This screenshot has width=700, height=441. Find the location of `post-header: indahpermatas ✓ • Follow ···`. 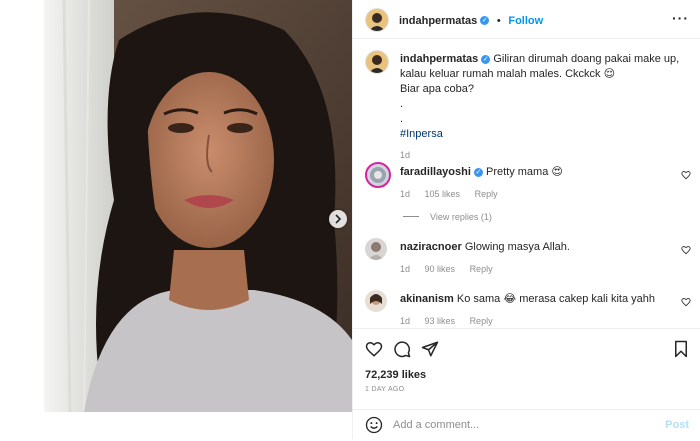

post-header: indahpermatas ✓ • Follow ··· is located at coordinates (526, 19).